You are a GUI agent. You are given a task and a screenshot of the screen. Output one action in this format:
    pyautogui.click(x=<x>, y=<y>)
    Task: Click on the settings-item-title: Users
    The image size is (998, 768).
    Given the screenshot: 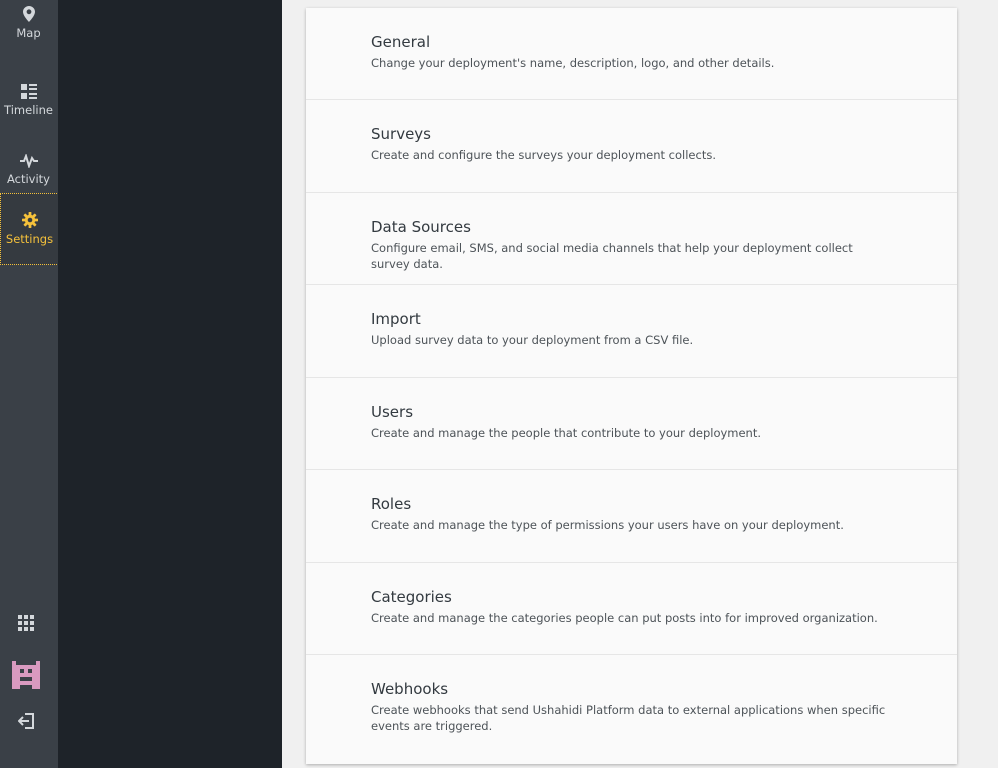 What is the action you would take?
    pyautogui.click(x=392, y=412)
    